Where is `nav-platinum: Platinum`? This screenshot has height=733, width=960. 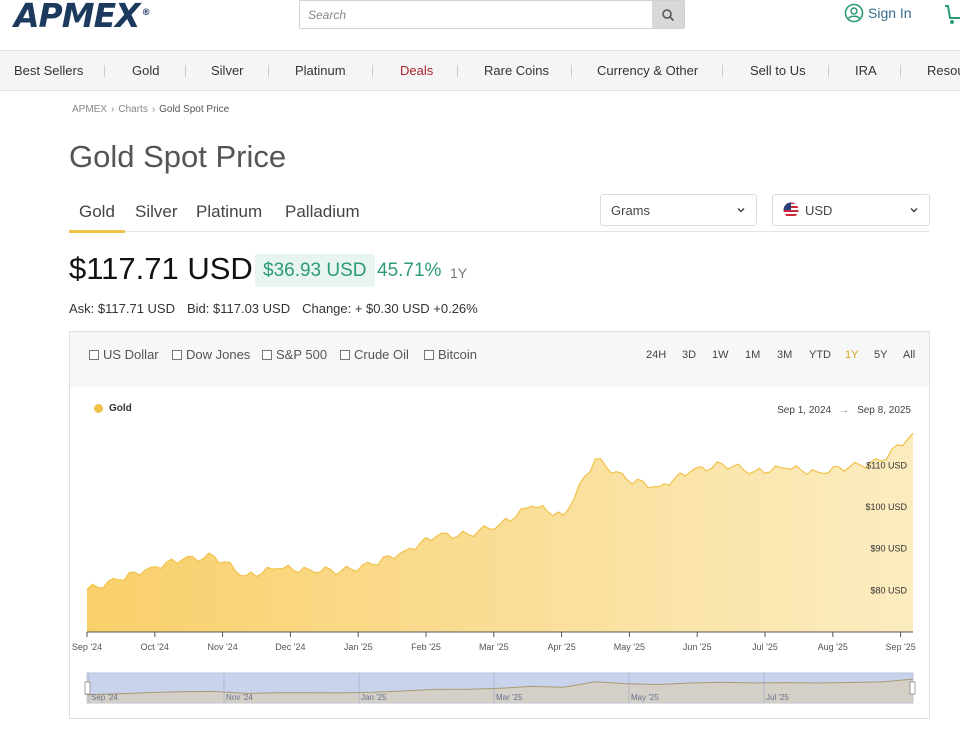
nav-platinum: Platinum is located at coordinates (320, 70).